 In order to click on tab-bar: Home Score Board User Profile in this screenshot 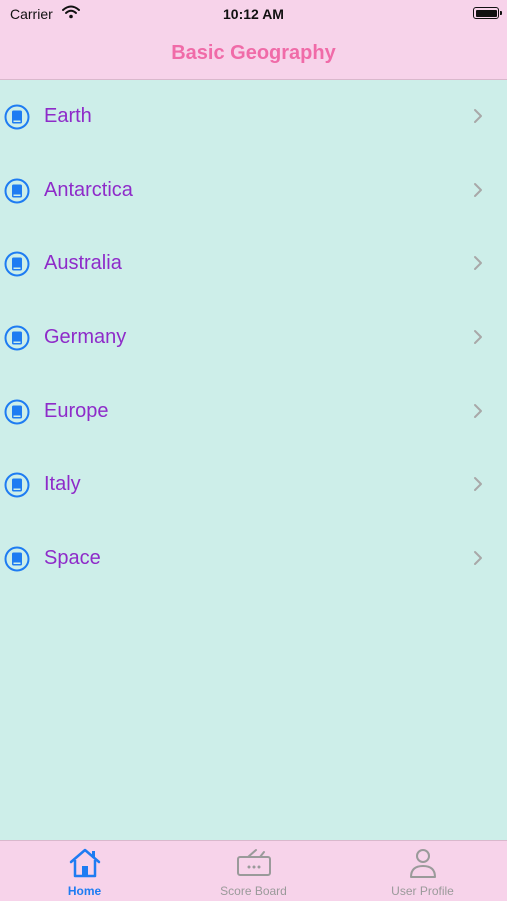, I will do `click(253, 870)`.